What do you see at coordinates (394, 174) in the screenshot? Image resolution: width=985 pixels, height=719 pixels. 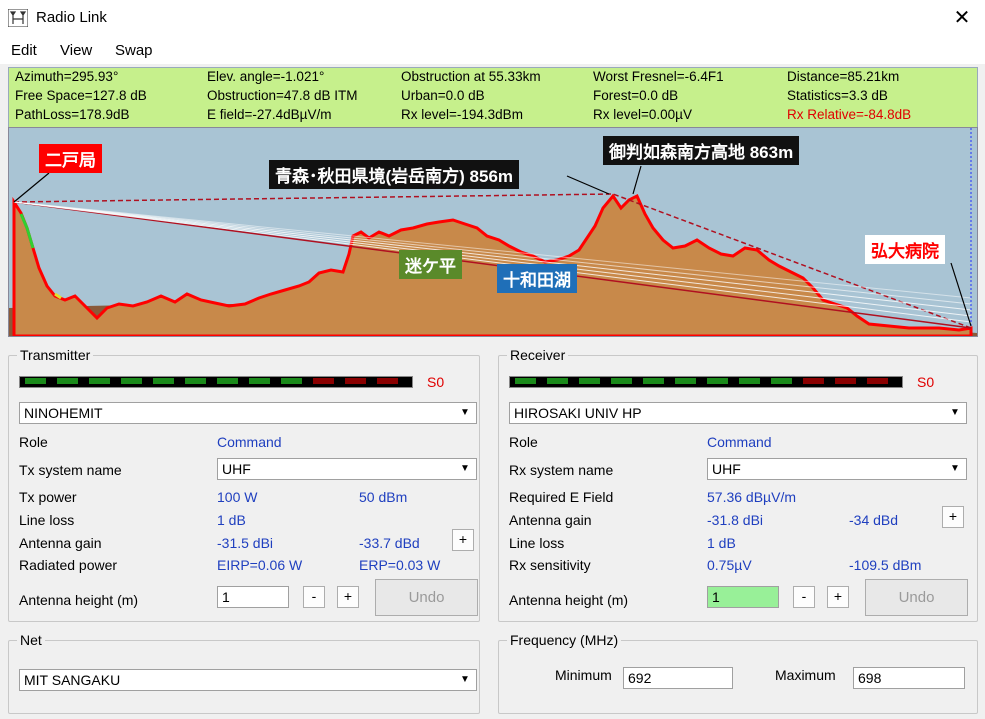 I see `label-ridge-856: 青森･秋田県境(岩岳南方) 856m` at bounding box center [394, 174].